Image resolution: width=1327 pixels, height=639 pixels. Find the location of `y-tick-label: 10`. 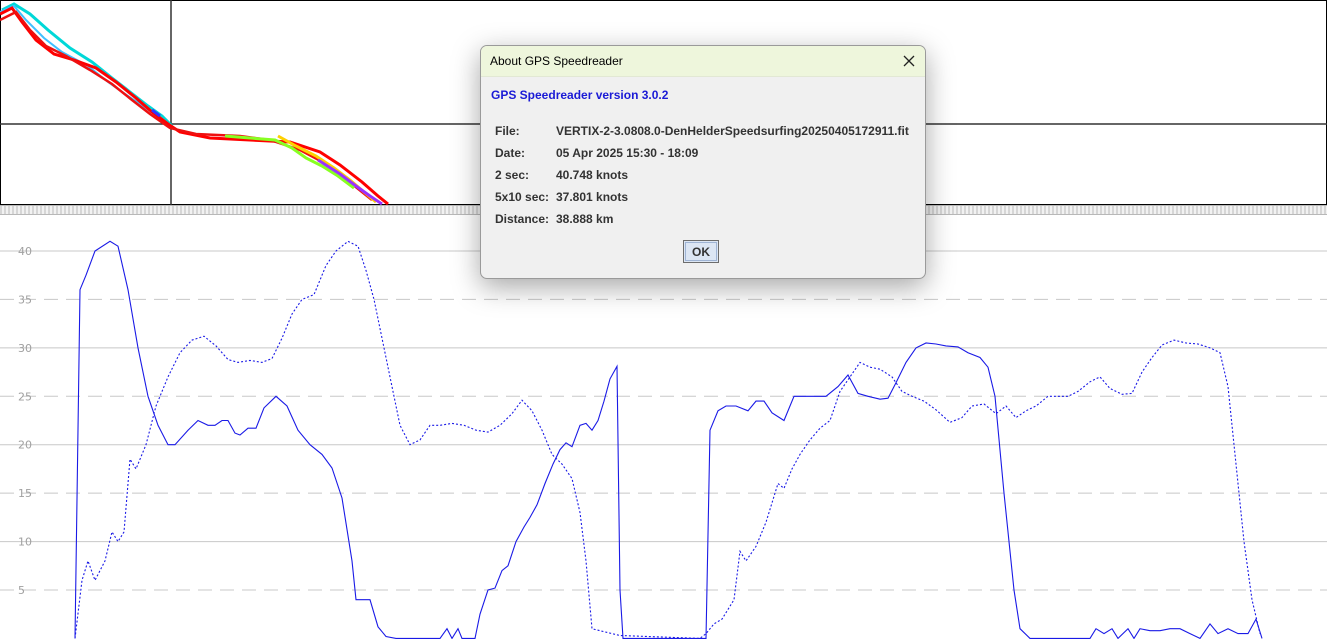

y-tick-label: 10 is located at coordinates (25, 542).